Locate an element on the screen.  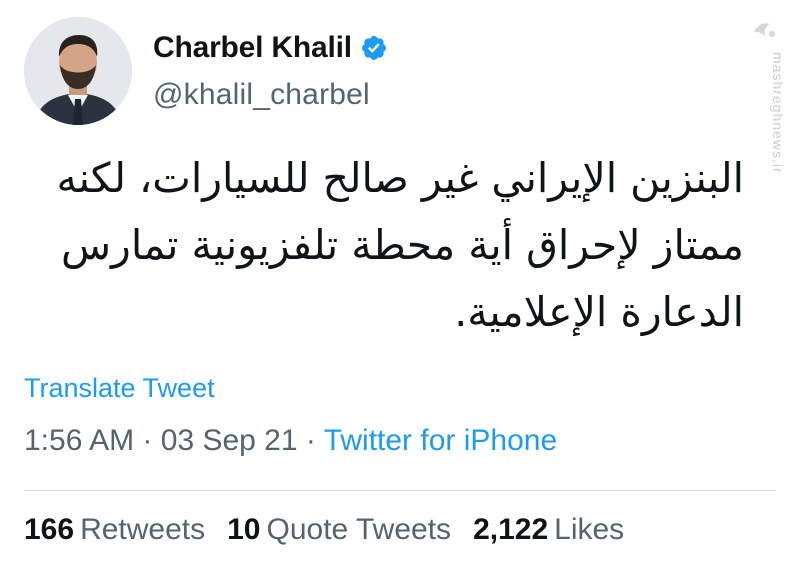
translate-tweet-link: Translate Tweet is located at coordinates (119, 388).